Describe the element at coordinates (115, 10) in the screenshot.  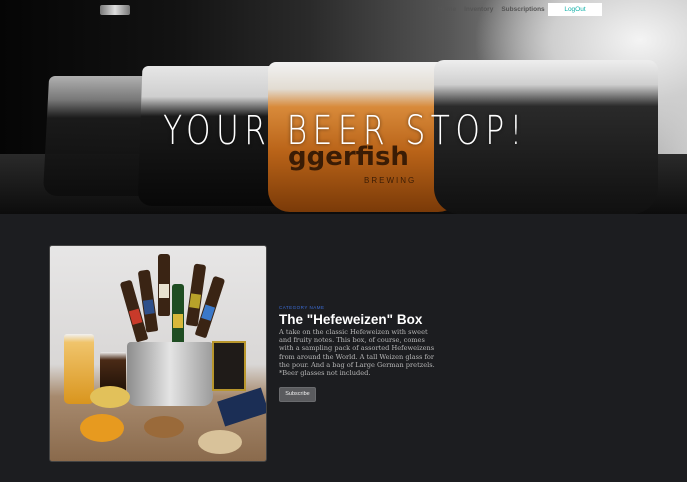
I see `beer-logo-icon` at that location.